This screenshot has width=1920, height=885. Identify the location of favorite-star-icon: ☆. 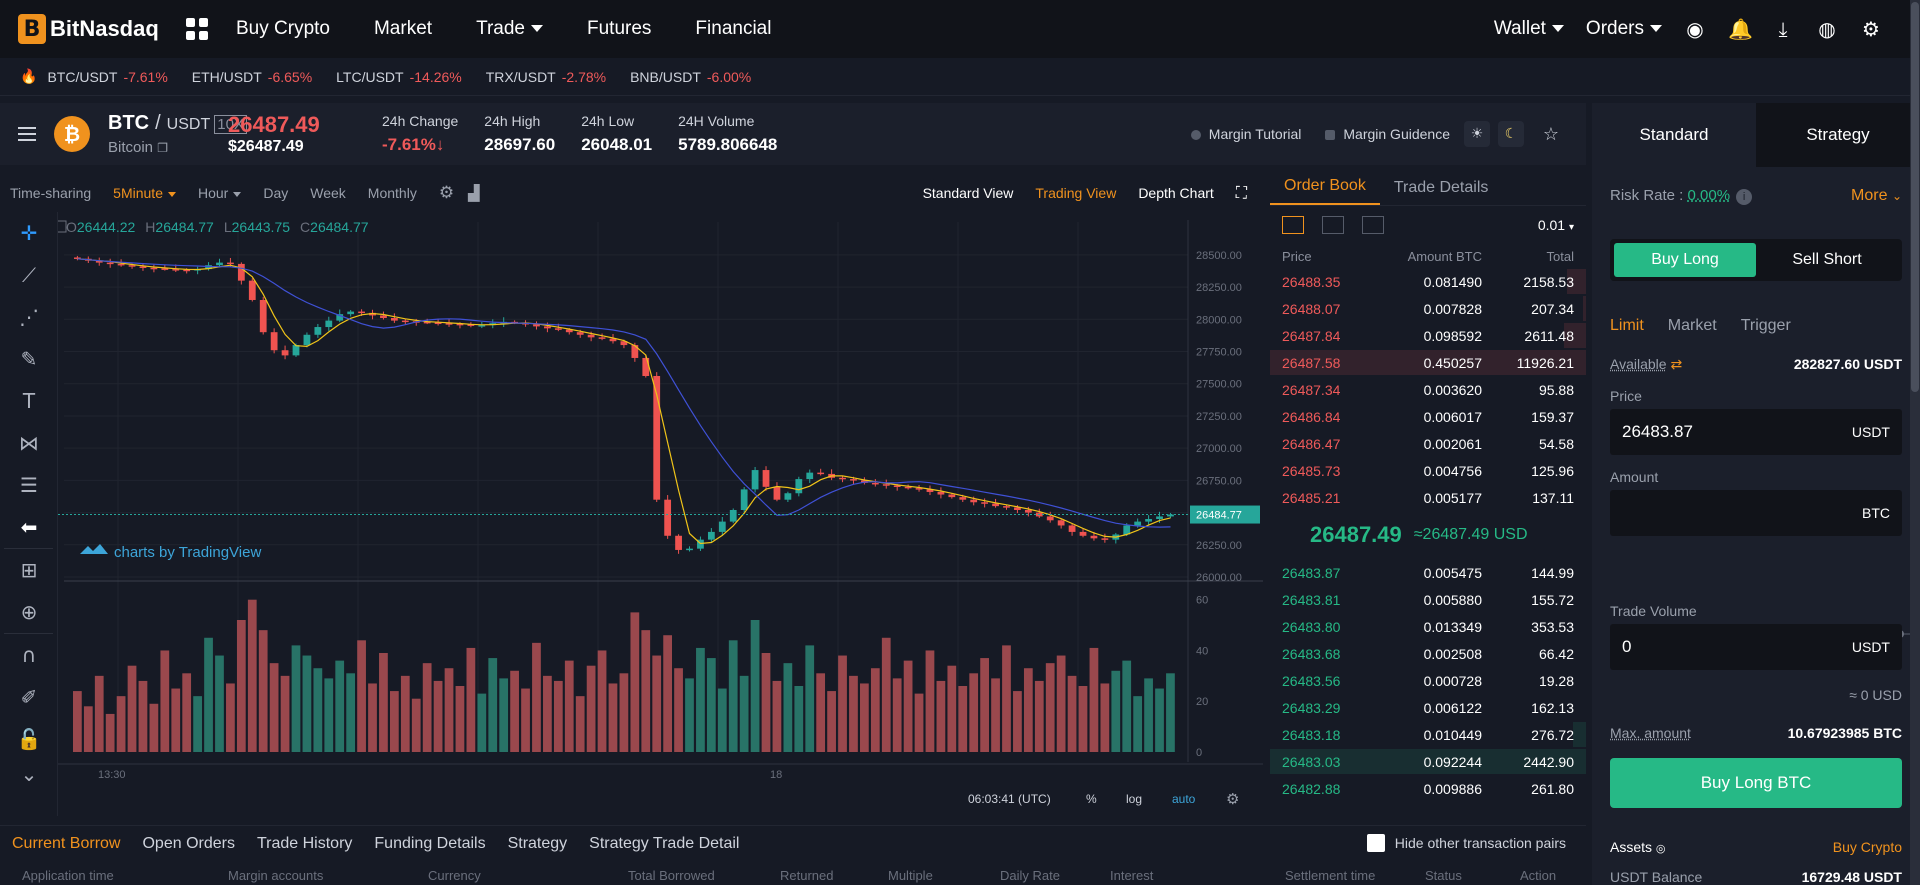
(1551, 134).